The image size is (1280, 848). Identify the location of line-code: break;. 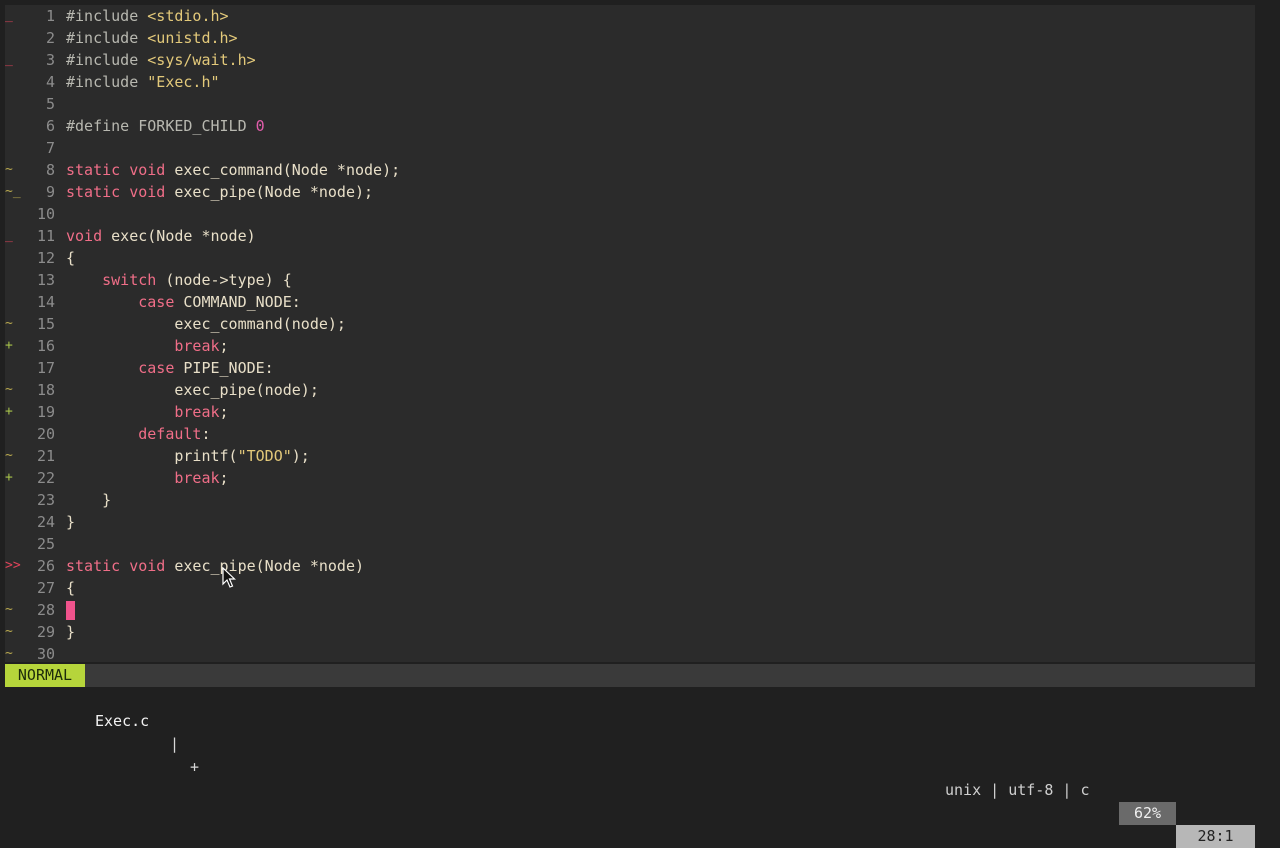
(147, 478).